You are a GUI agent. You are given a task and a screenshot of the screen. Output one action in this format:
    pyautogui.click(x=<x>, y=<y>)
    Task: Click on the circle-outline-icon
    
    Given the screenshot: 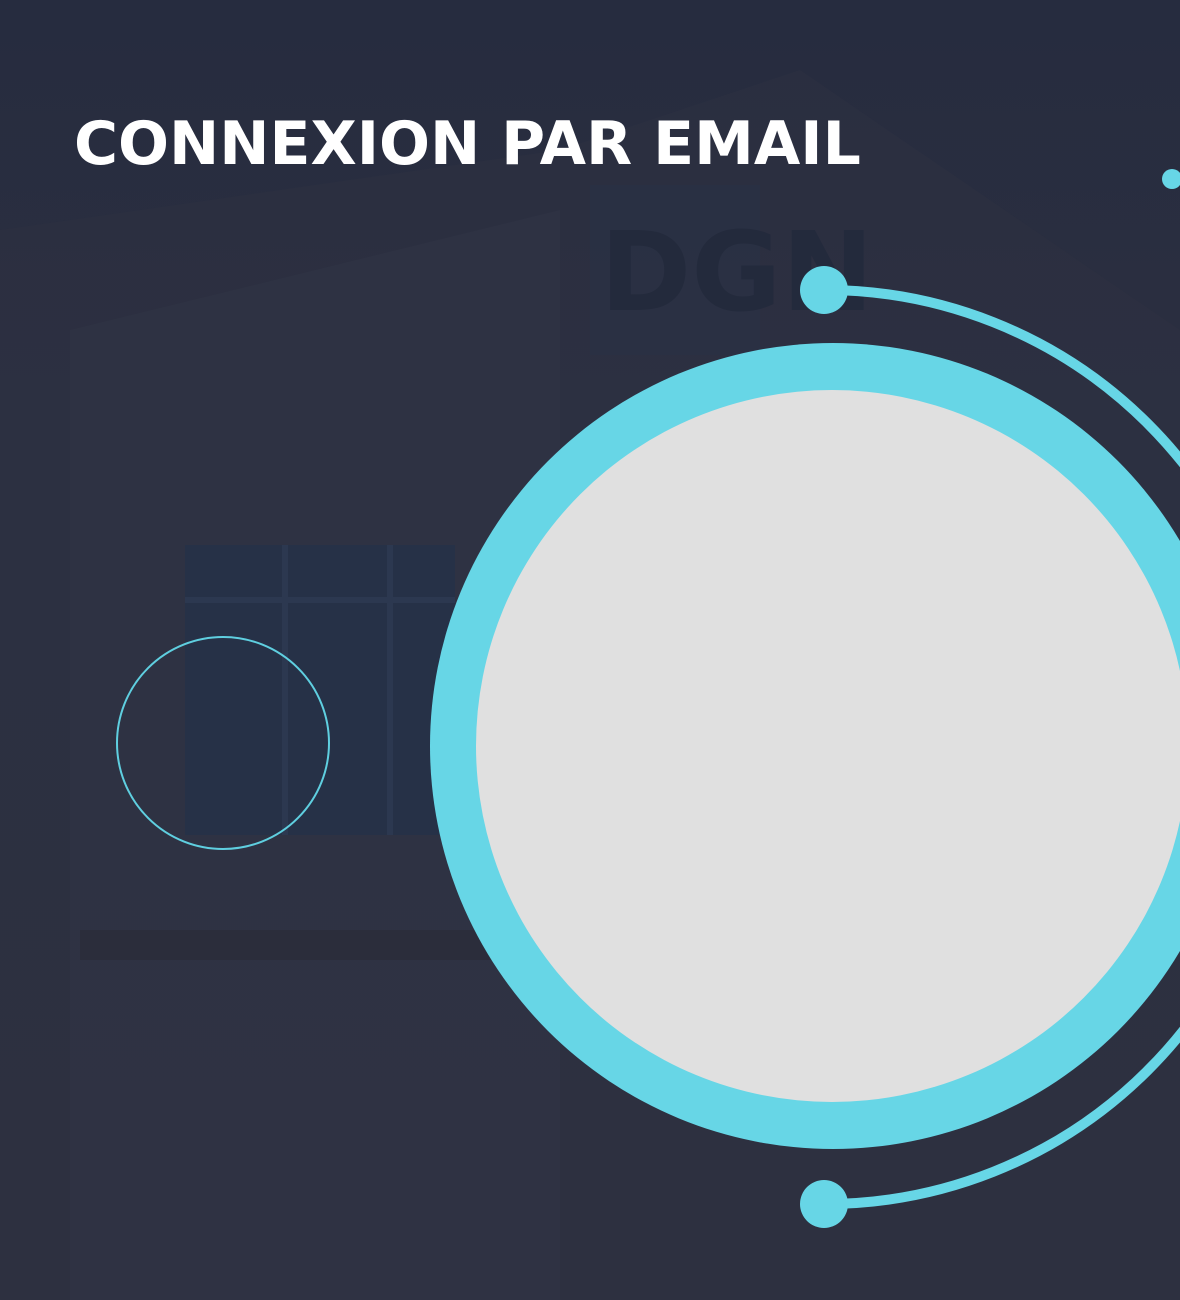 What is the action you would take?
    pyautogui.click(x=223, y=743)
    